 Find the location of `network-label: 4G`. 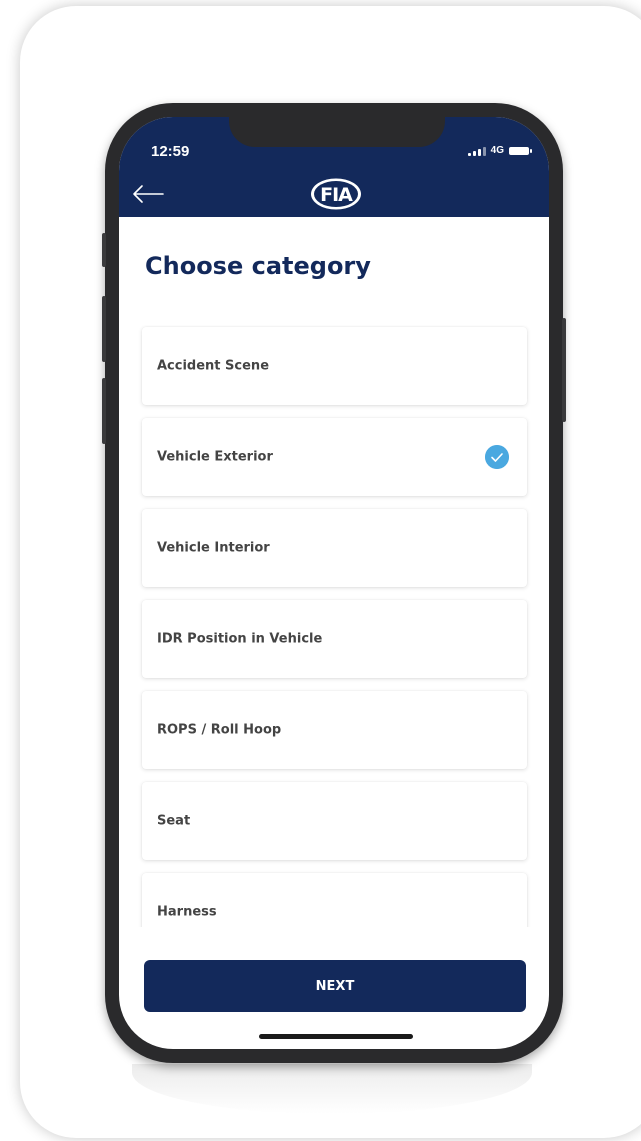

network-label: 4G is located at coordinates (497, 150).